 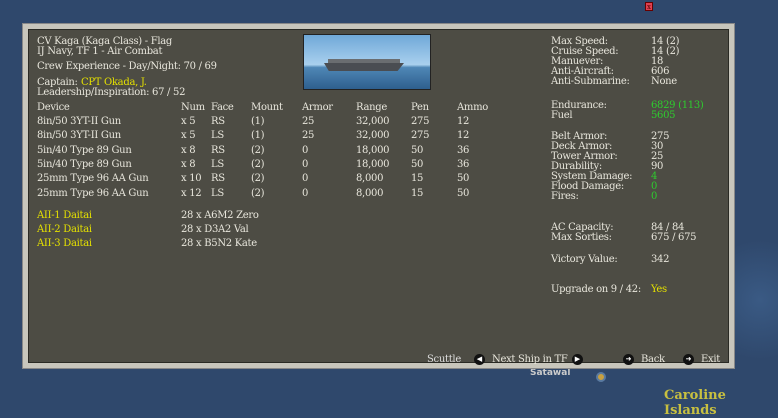 I want to click on air-group-name: AII-3 Daitai, so click(x=64, y=243).